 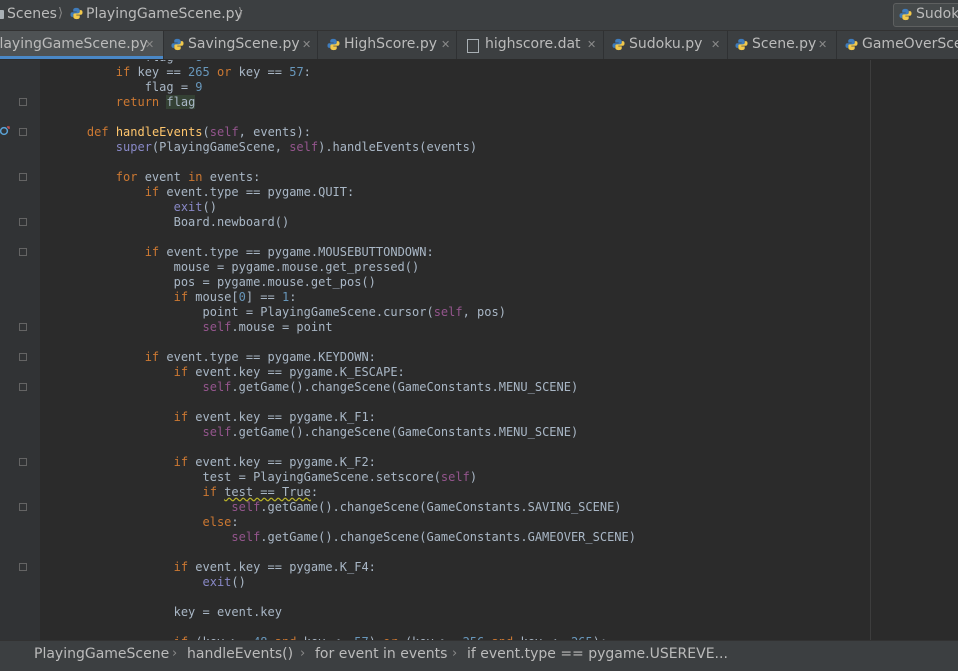 I want to click on code-line: def handleEvents(self, events):, so click(x=347, y=132).